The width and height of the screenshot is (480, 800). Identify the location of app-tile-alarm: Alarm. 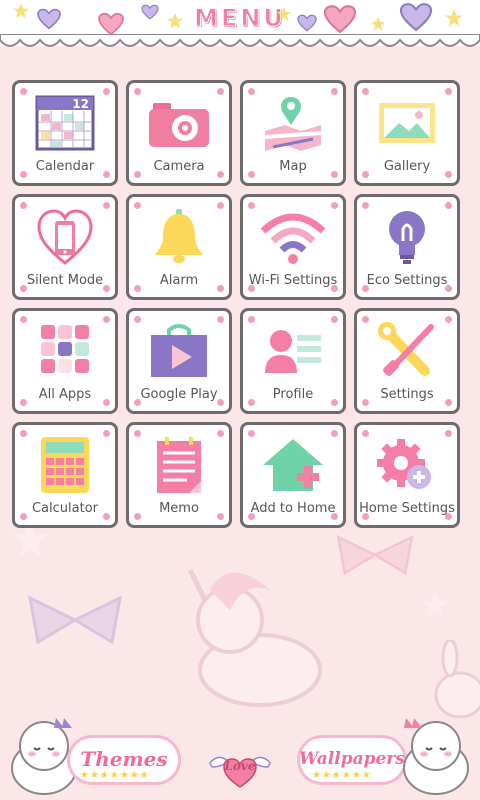
(179, 247).